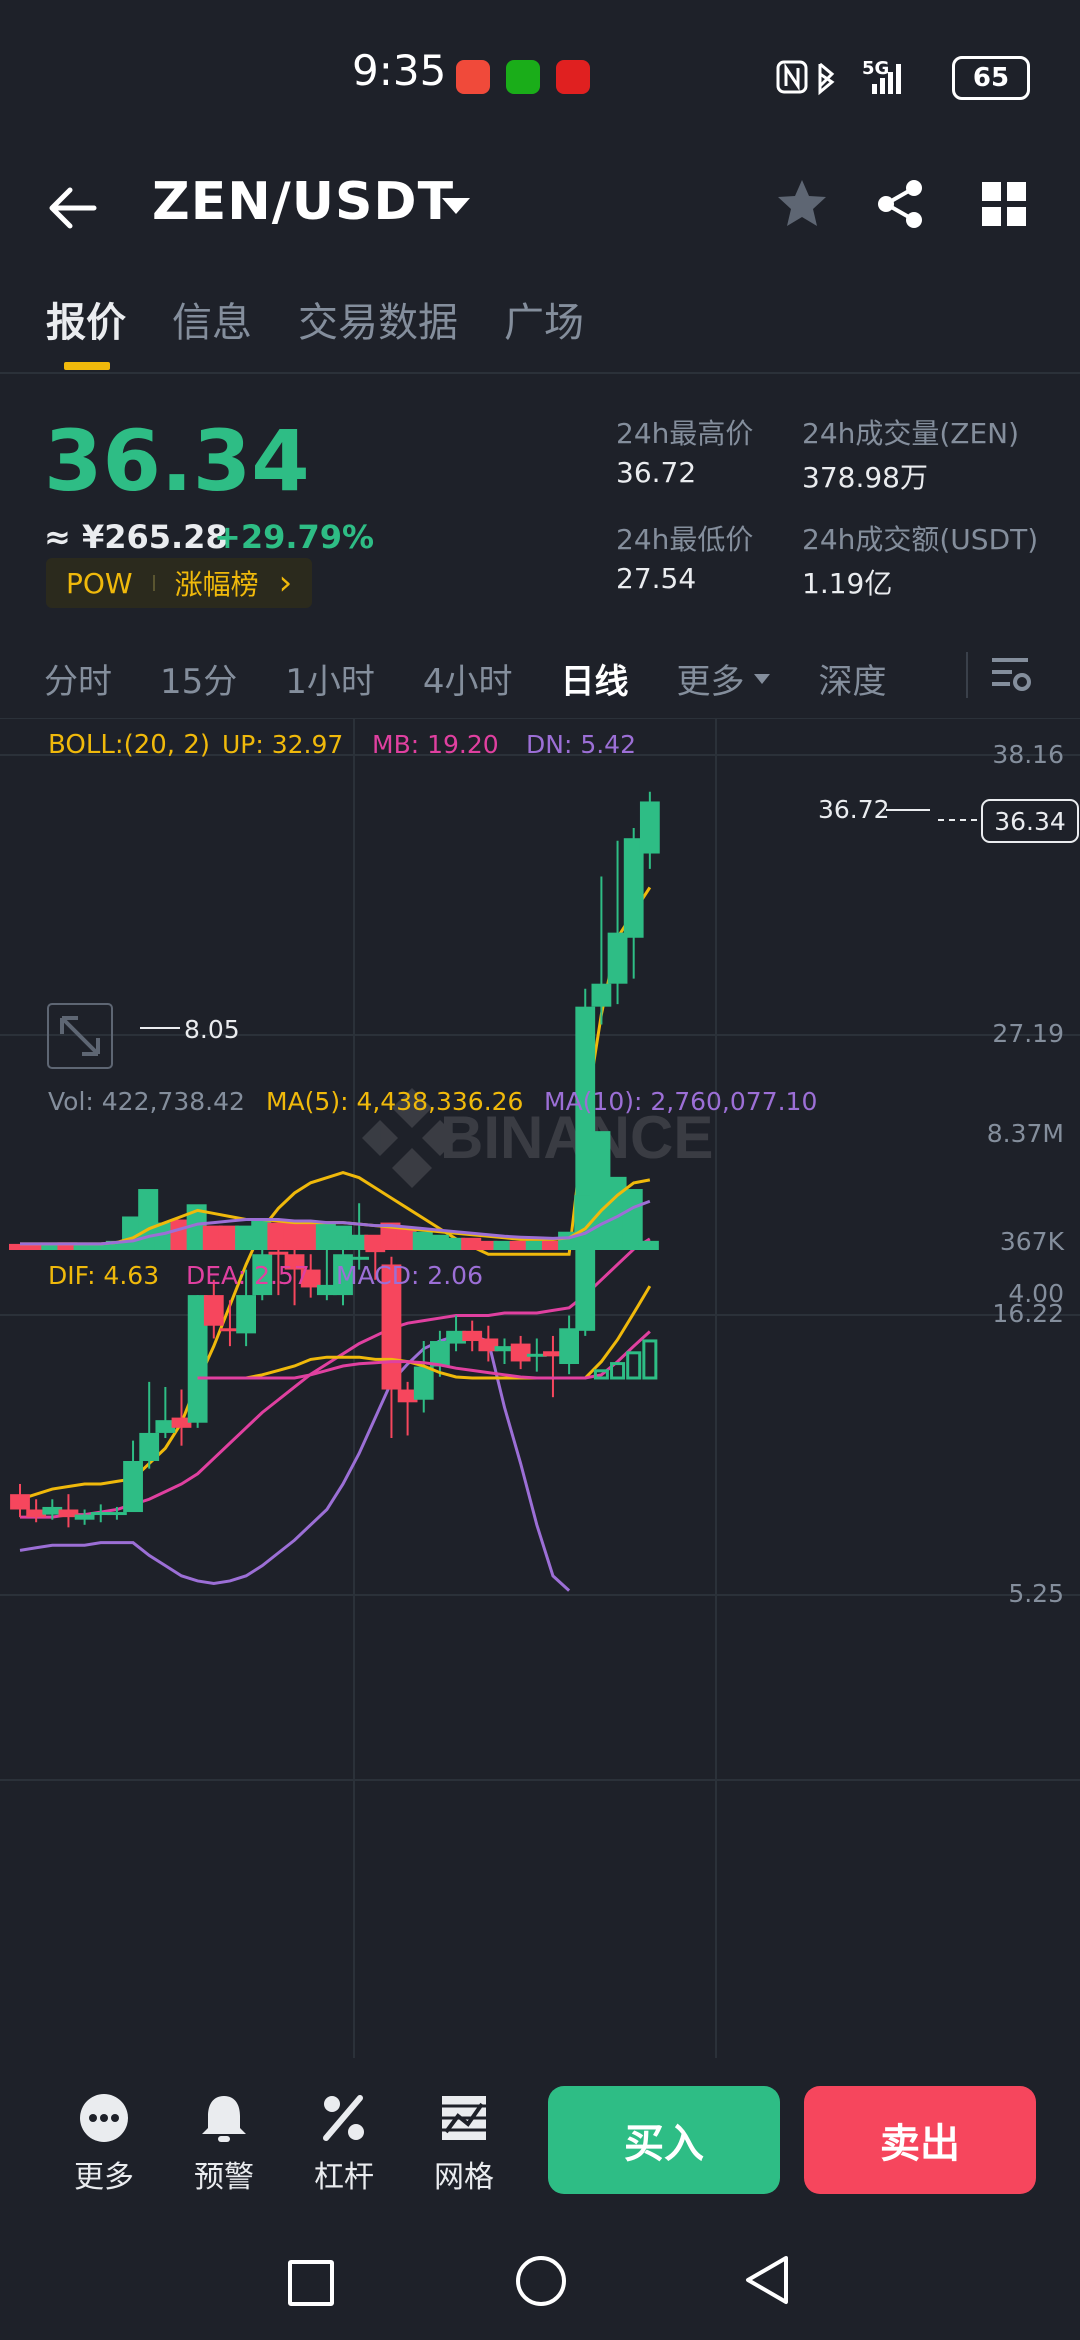 The width and height of the screenshot is (1080, 2340). What do you see at coordinates (865, 477) in the screenshot?
I see `volume-value: 378.98万` at bounding box center [865, 477].